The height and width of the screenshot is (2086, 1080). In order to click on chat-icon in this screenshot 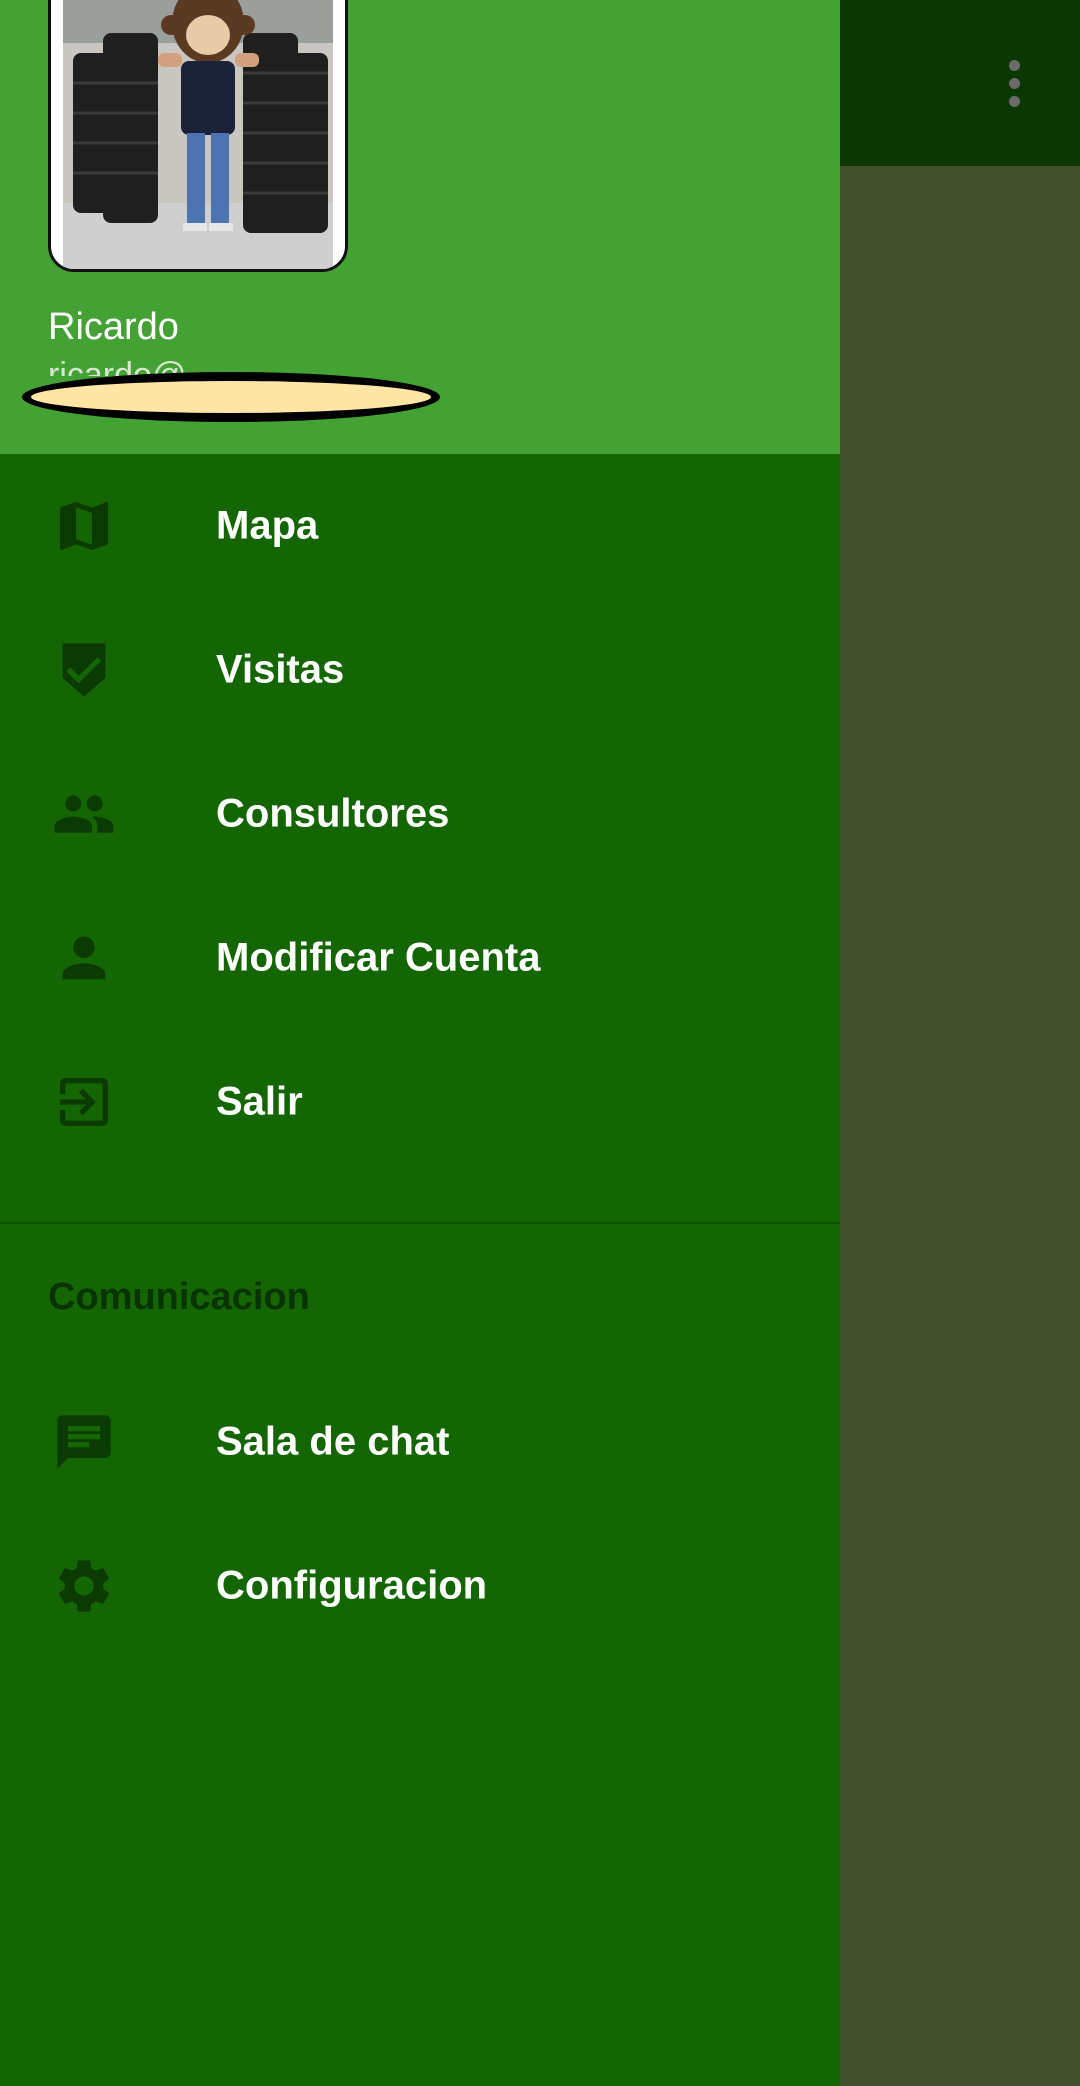, I will do `click(84, 1442)`.